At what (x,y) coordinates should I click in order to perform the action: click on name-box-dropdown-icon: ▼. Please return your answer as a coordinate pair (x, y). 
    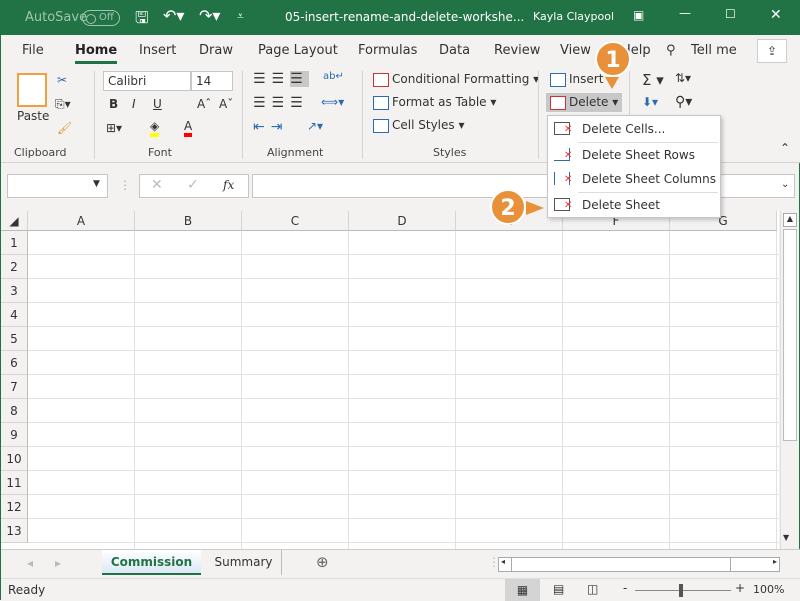
    Looking at the image, I should click on (96, 184).